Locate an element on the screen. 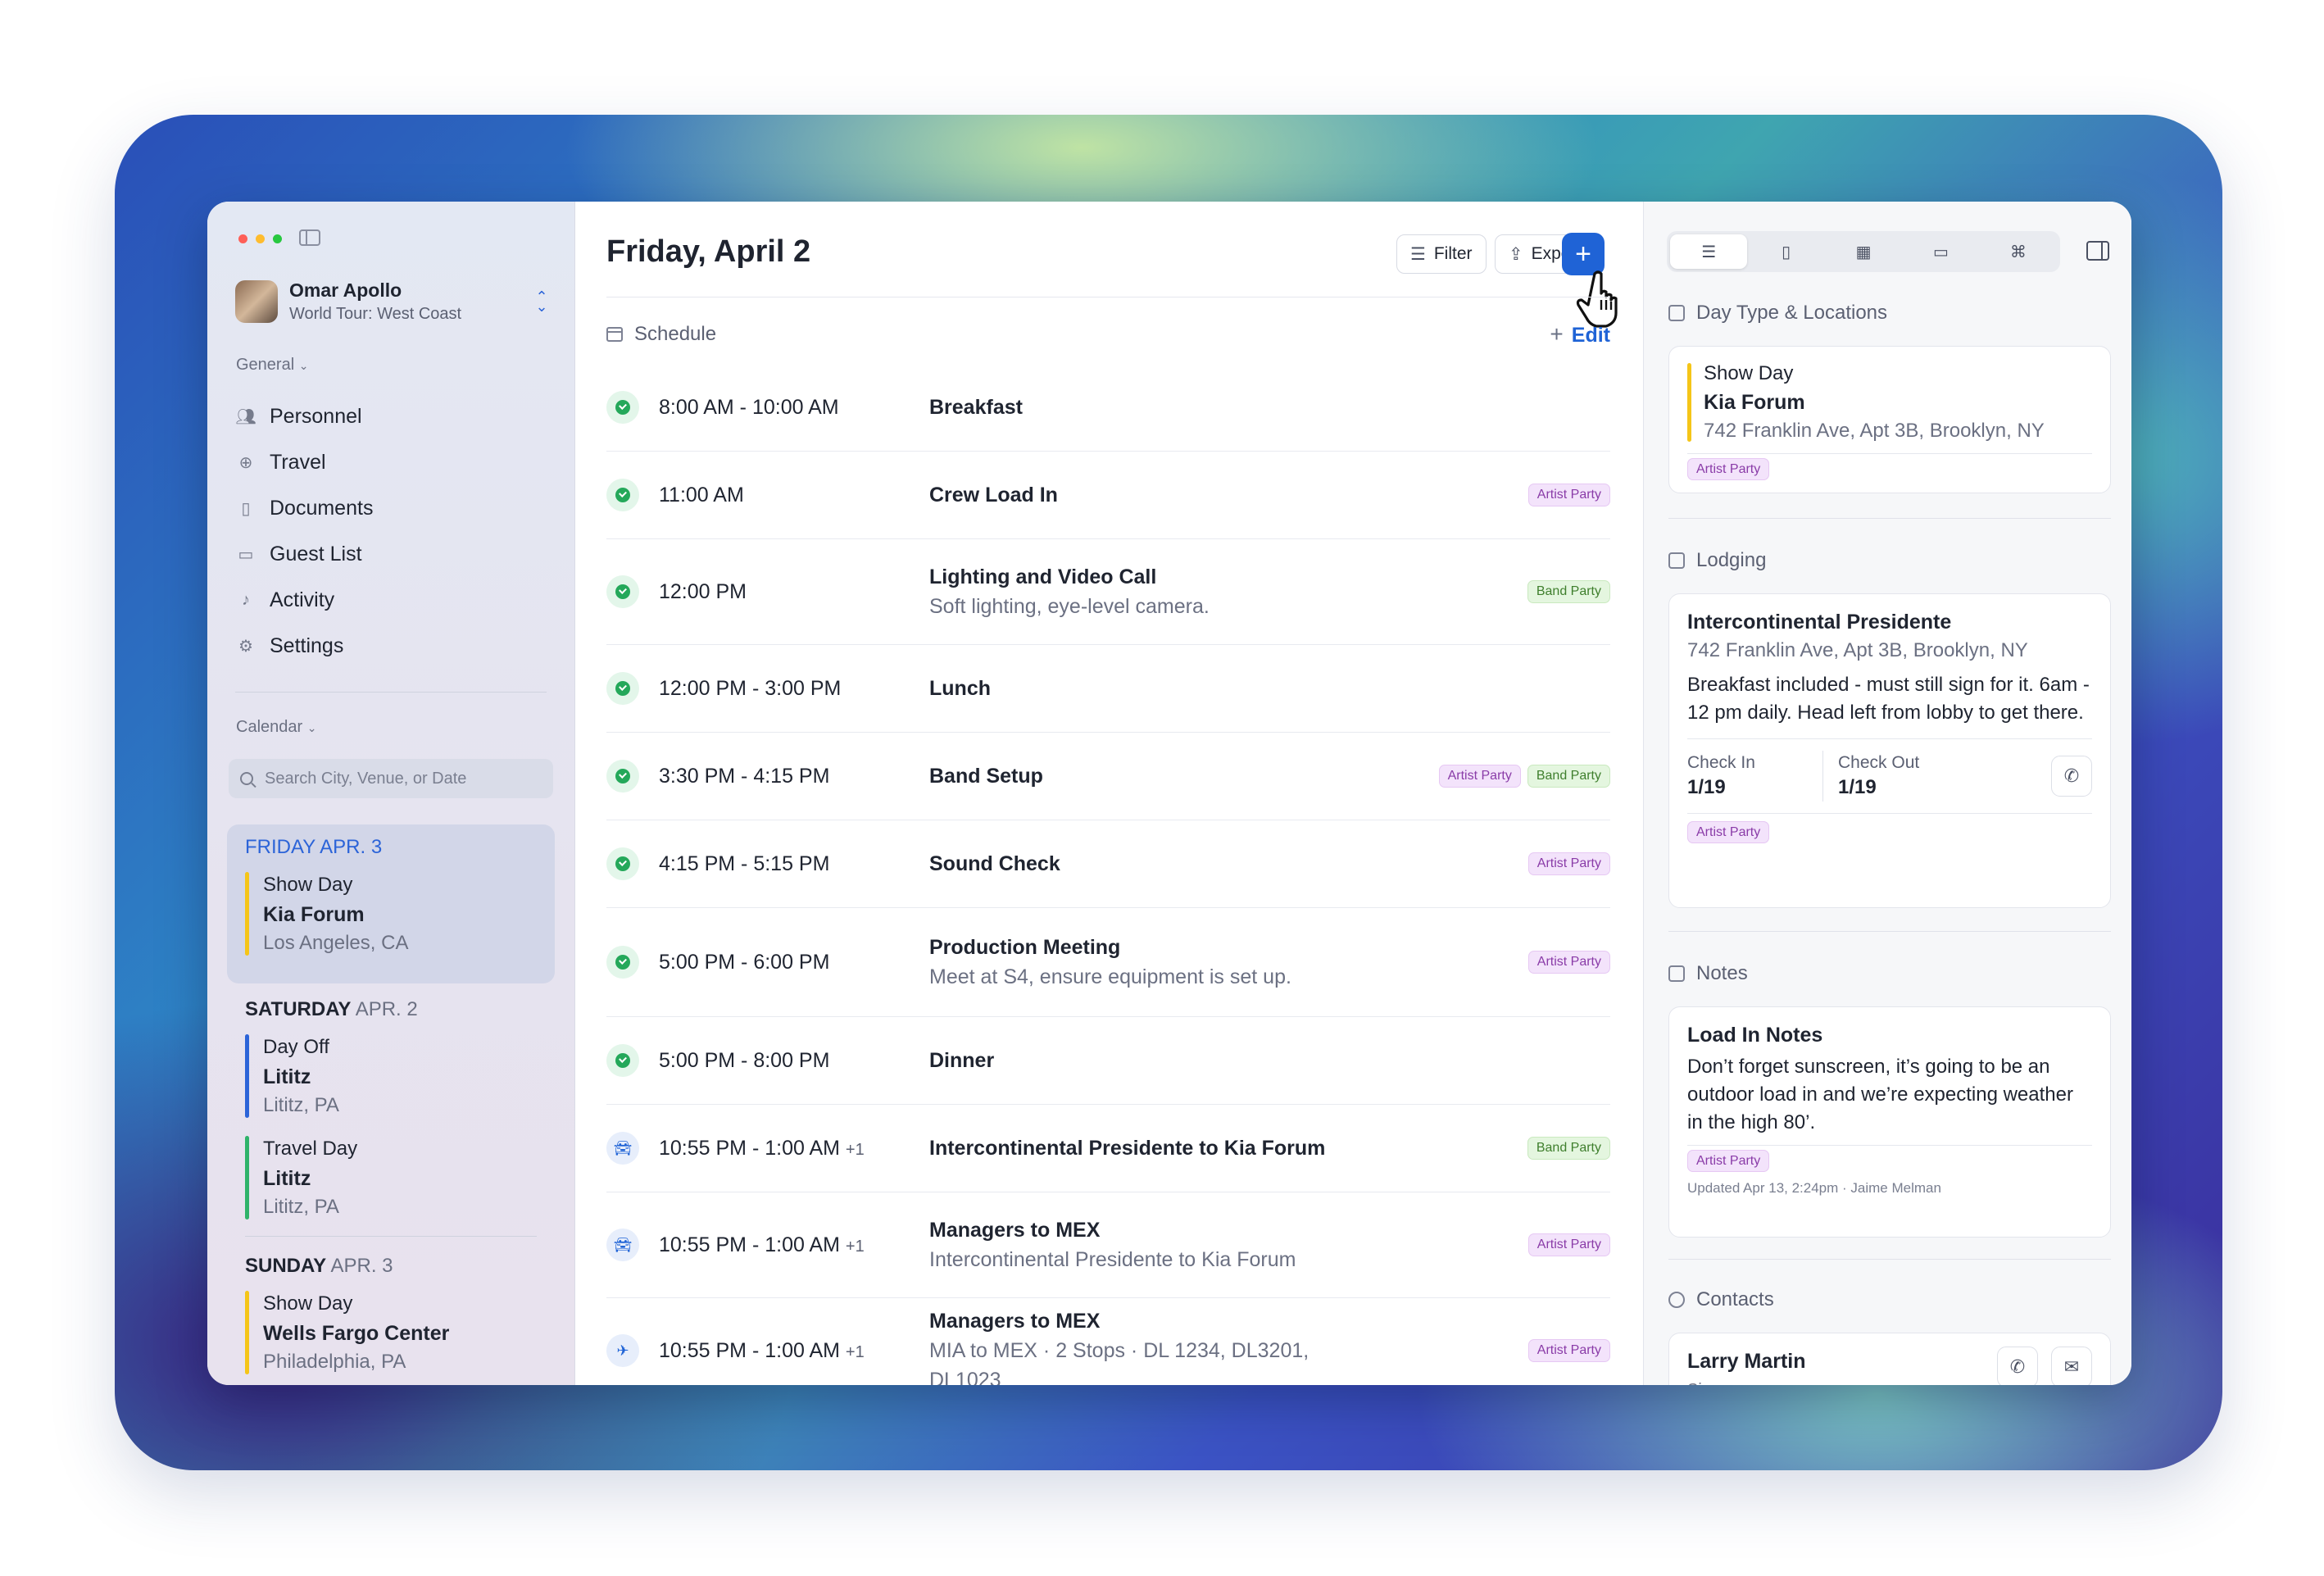  sidebar-item-activity: ♪ Activity is located at coordinates (395, 600).